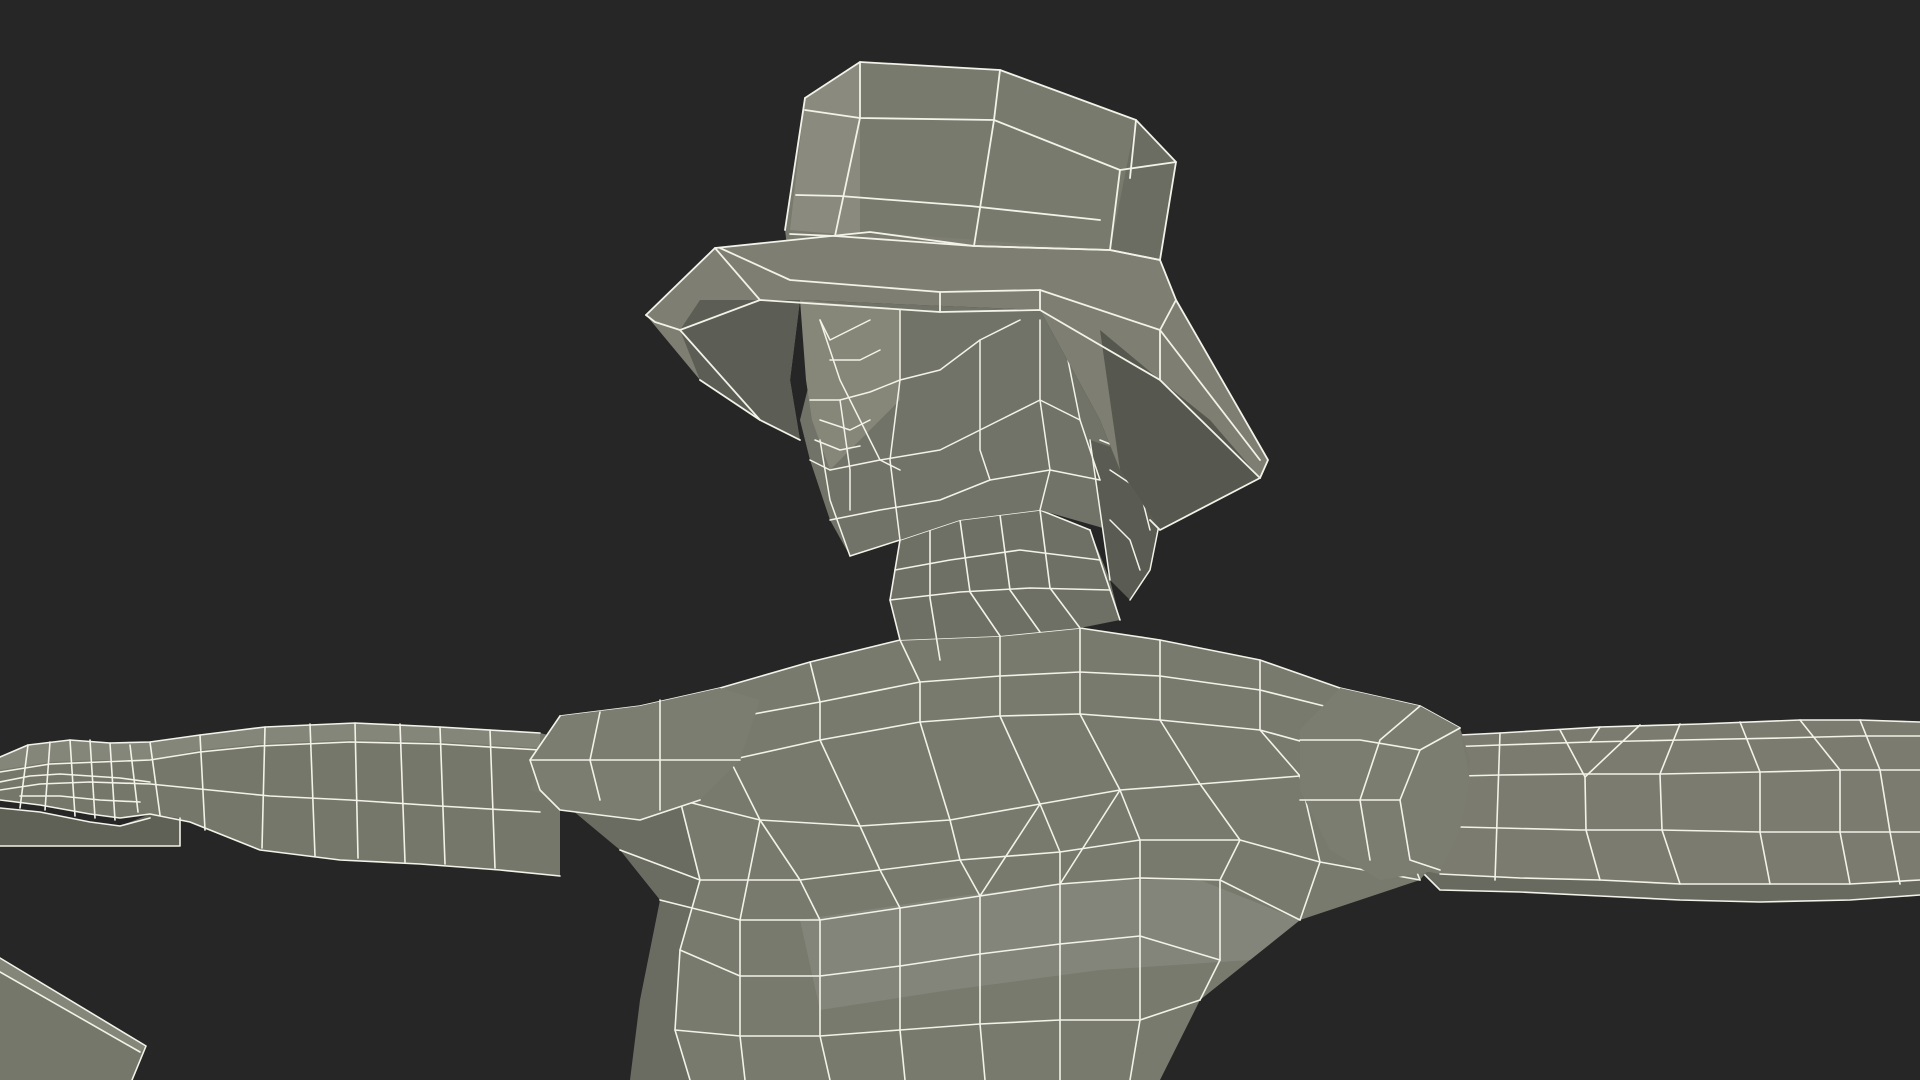  Describe the element at coordinates (1669, 811) in the screenshot. I see `right-arm` at that location.